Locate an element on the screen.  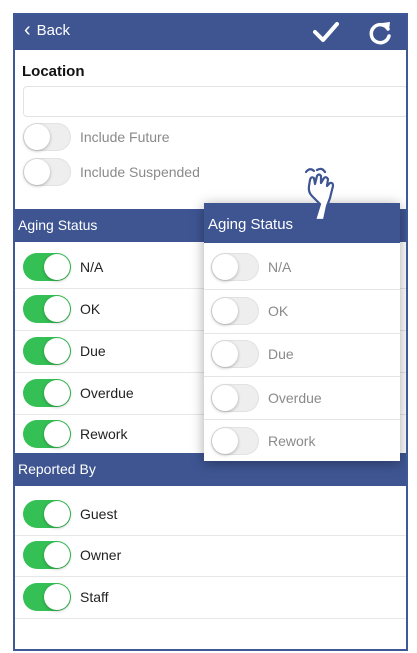
include-future-row: Include Future is located at coordinates (96, 137).